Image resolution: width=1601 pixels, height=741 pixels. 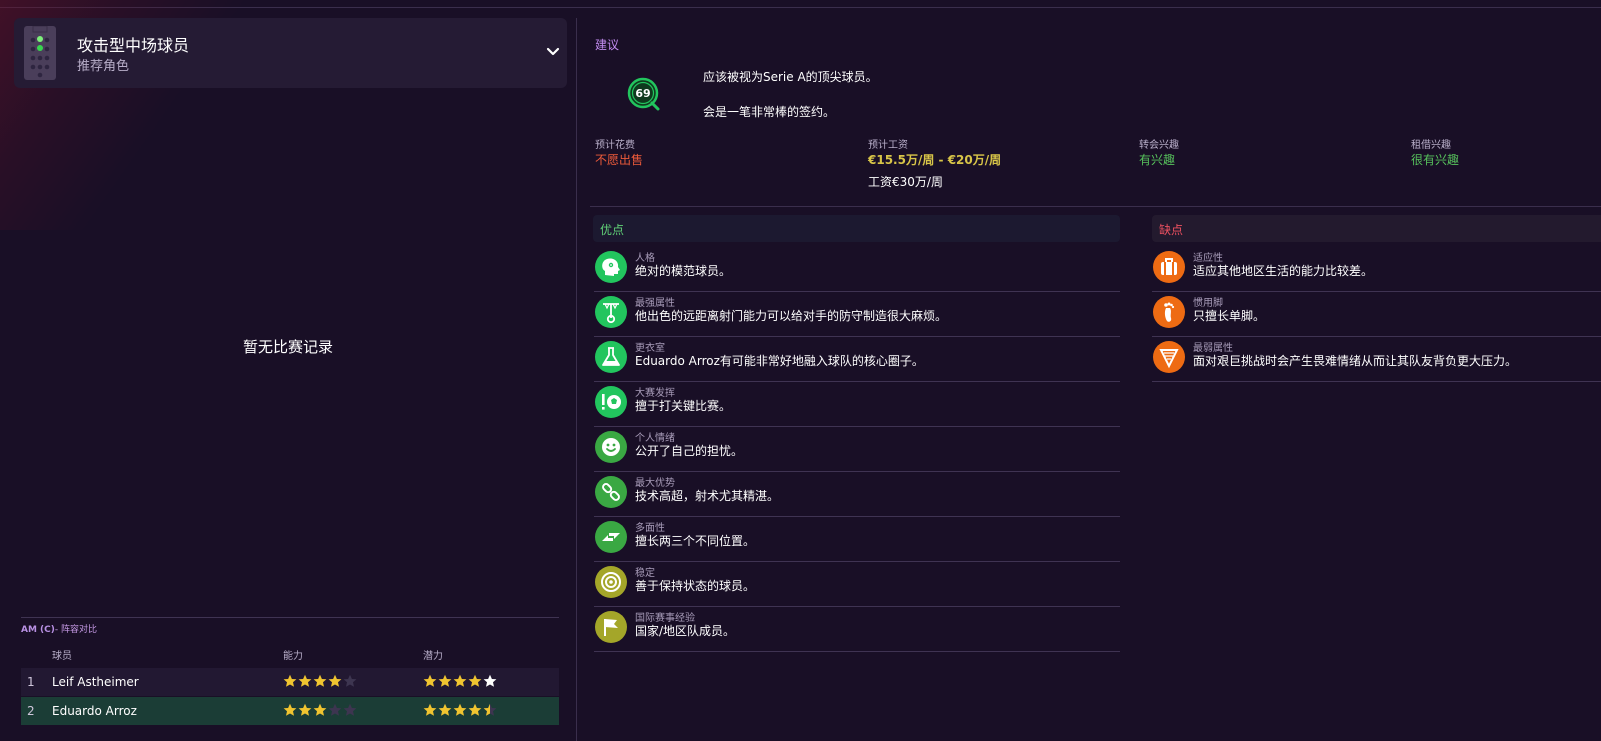 I want to click on shooting-target-icon, so click(x=611, y=312).